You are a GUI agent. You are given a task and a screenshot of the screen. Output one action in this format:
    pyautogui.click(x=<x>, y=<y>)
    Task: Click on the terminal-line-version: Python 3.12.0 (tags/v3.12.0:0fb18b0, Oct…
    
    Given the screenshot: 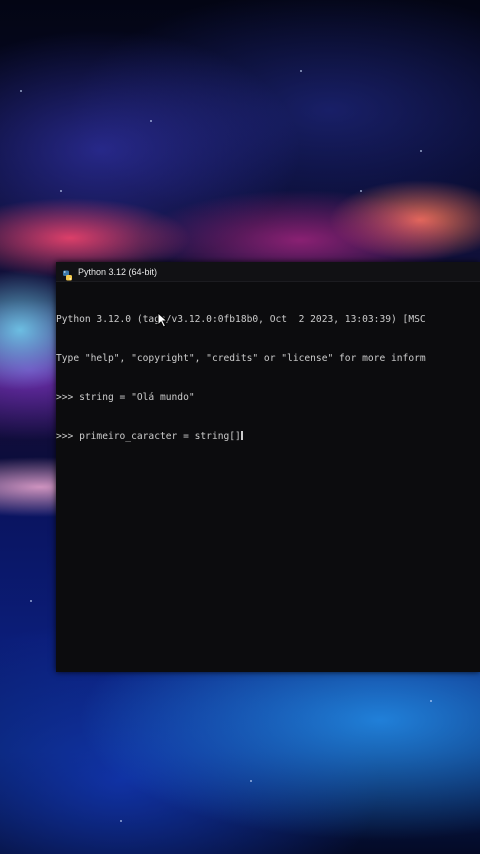 What is the action you would take?
    pyautogui.click(x=241, y=319)
    